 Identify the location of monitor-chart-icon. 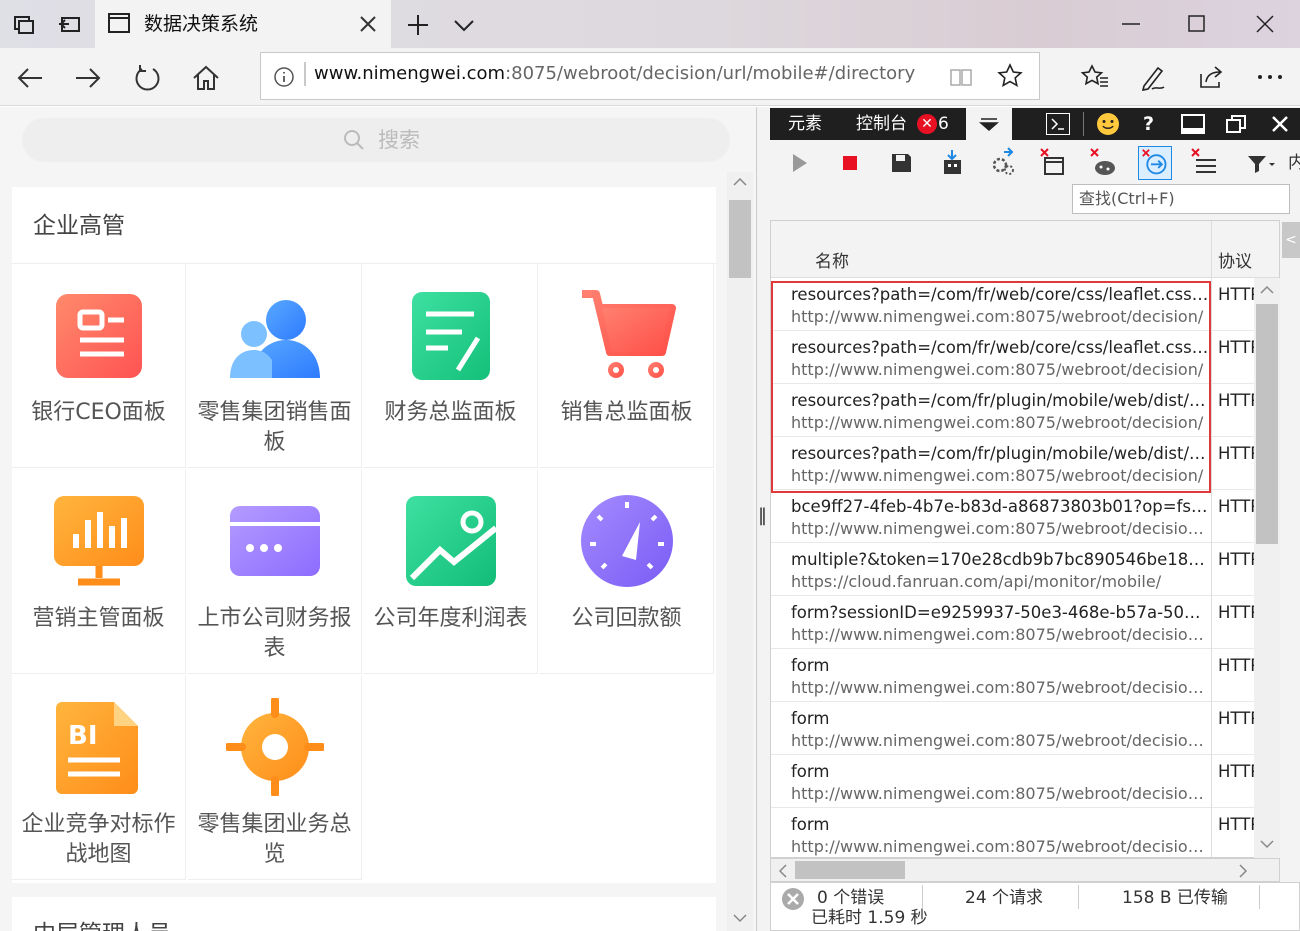
(99, 541).